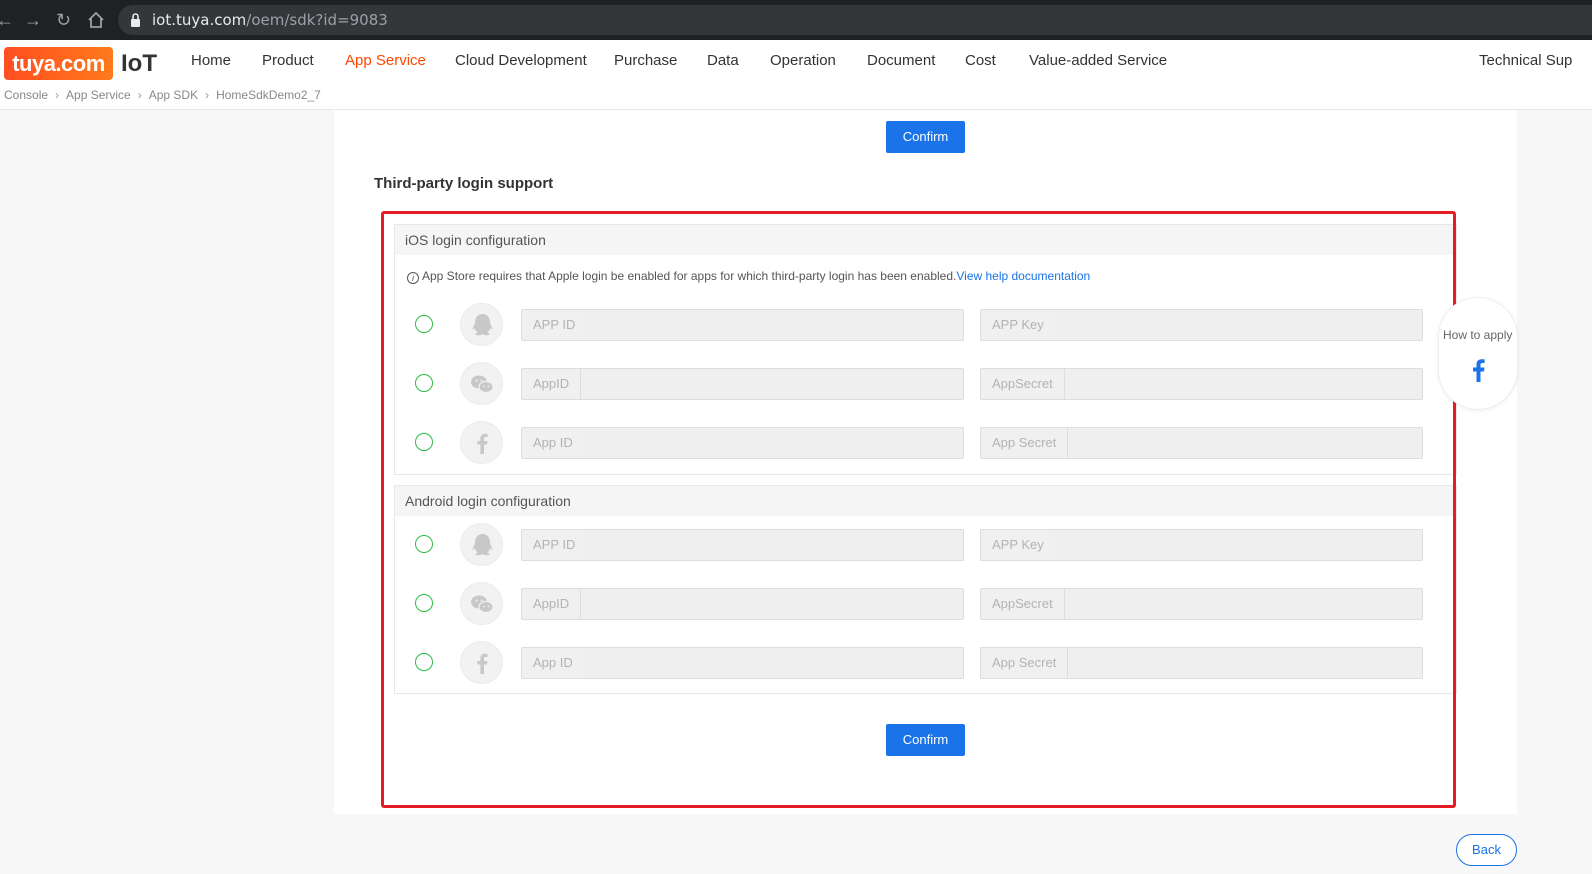  What do you see at coordinates (980, 60) in the screenshot?
I see `nav-cost: Cost` at bounding box center [980, 60].